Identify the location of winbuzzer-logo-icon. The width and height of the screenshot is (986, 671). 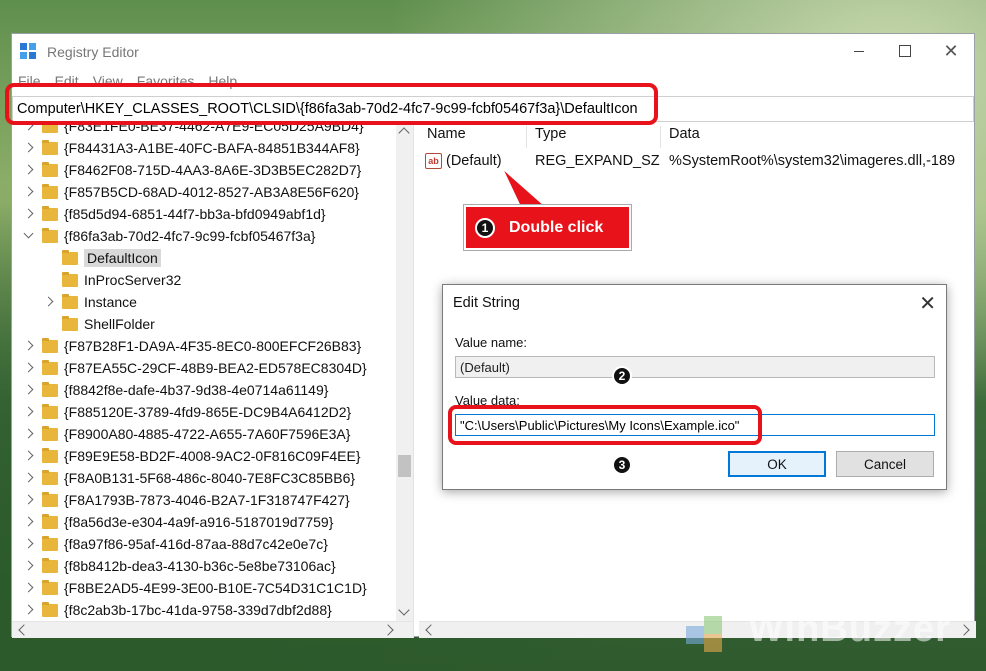
(716, 636).